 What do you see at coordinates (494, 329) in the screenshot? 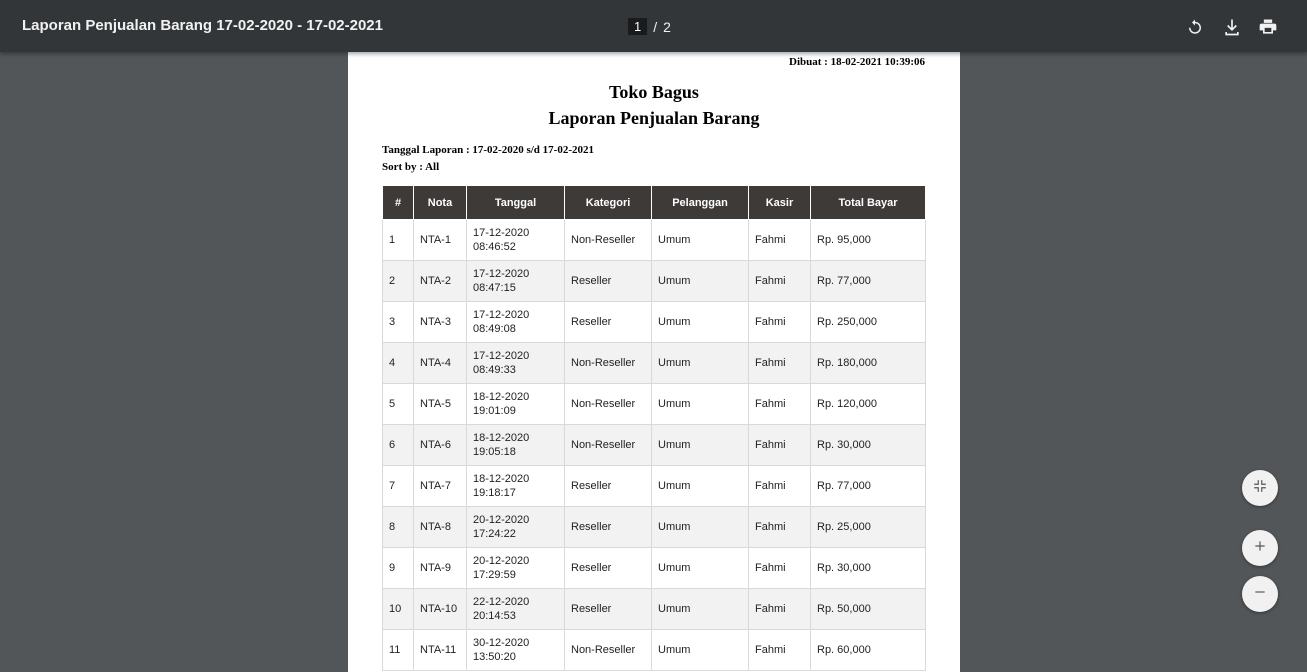
I see `tanggal-time: 08:49:08` at bounding box center [494, 329].